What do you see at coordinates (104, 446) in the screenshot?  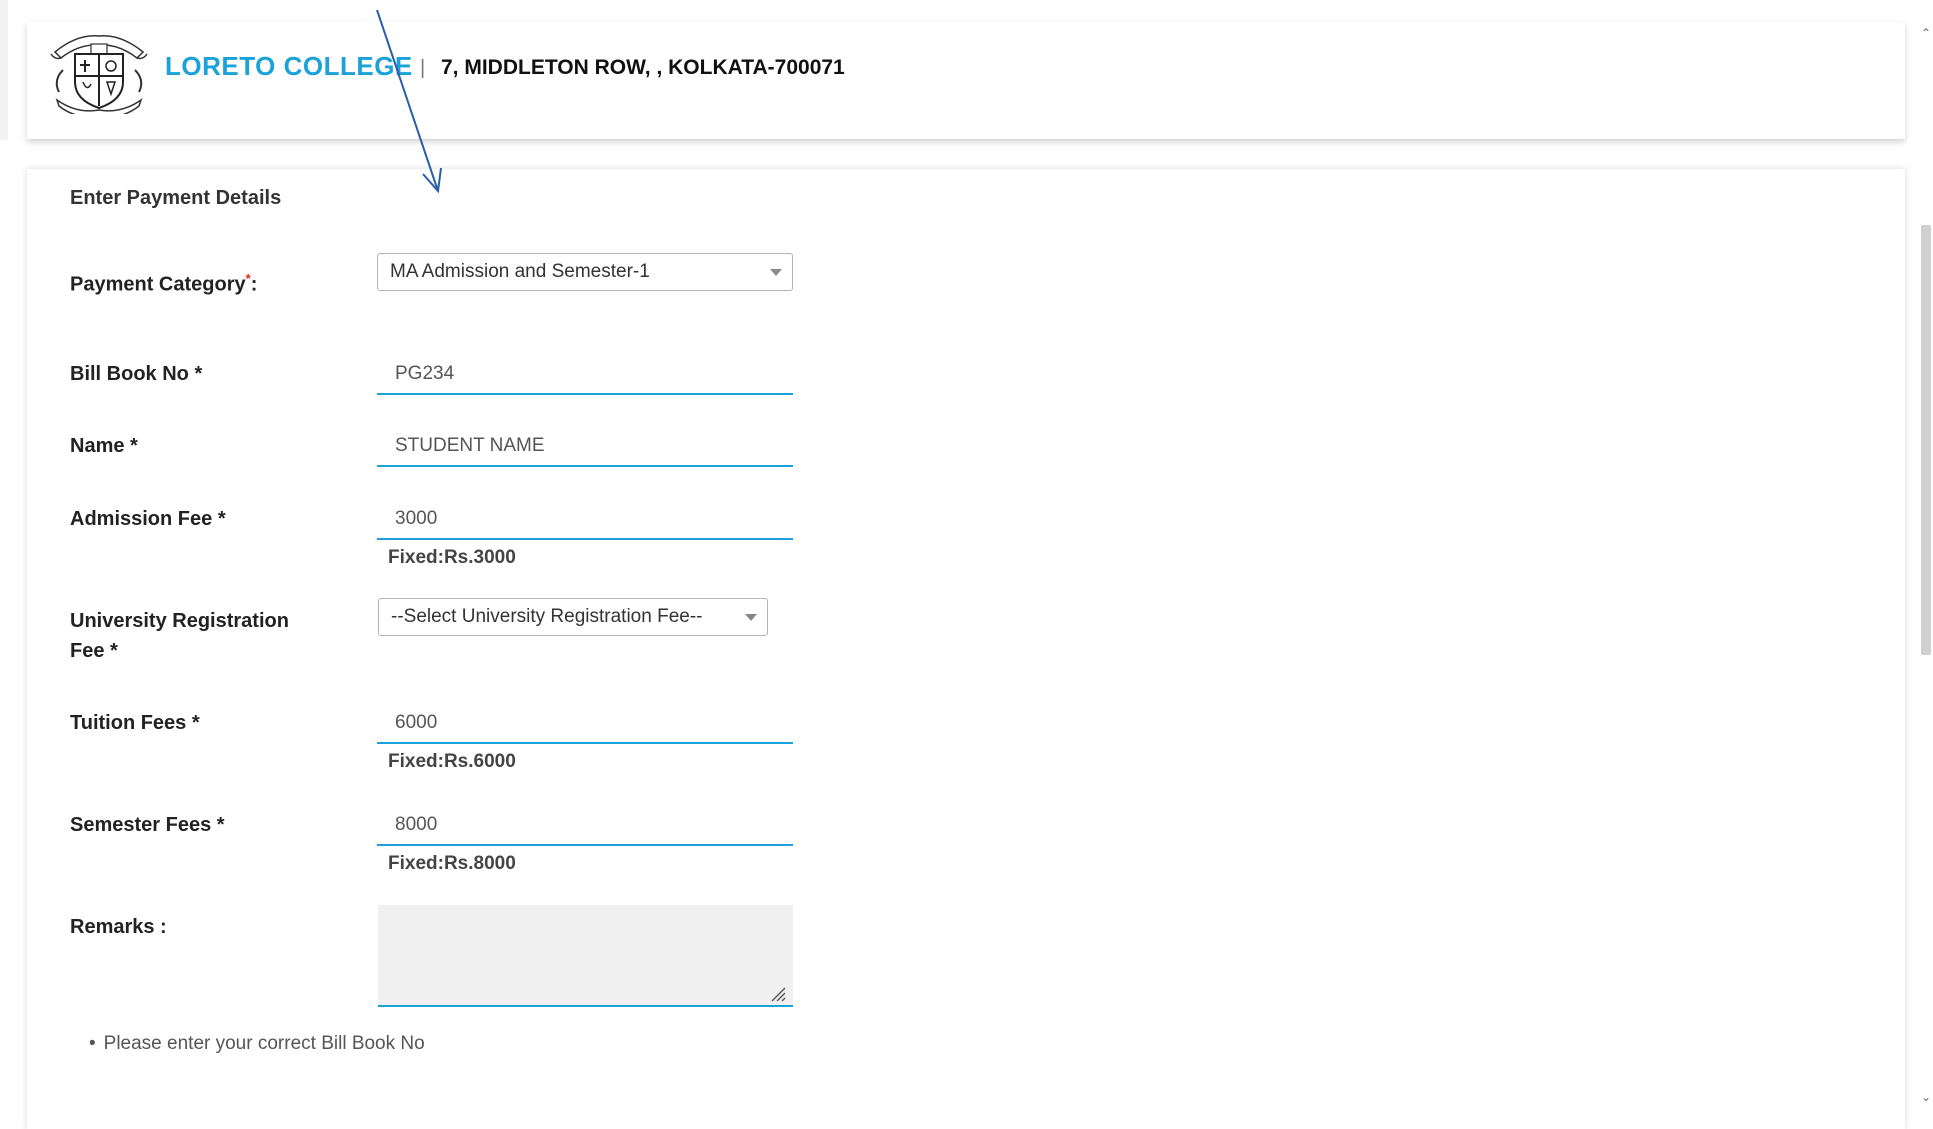 I see `name-label: Name *` at bounding box center [104, 446].